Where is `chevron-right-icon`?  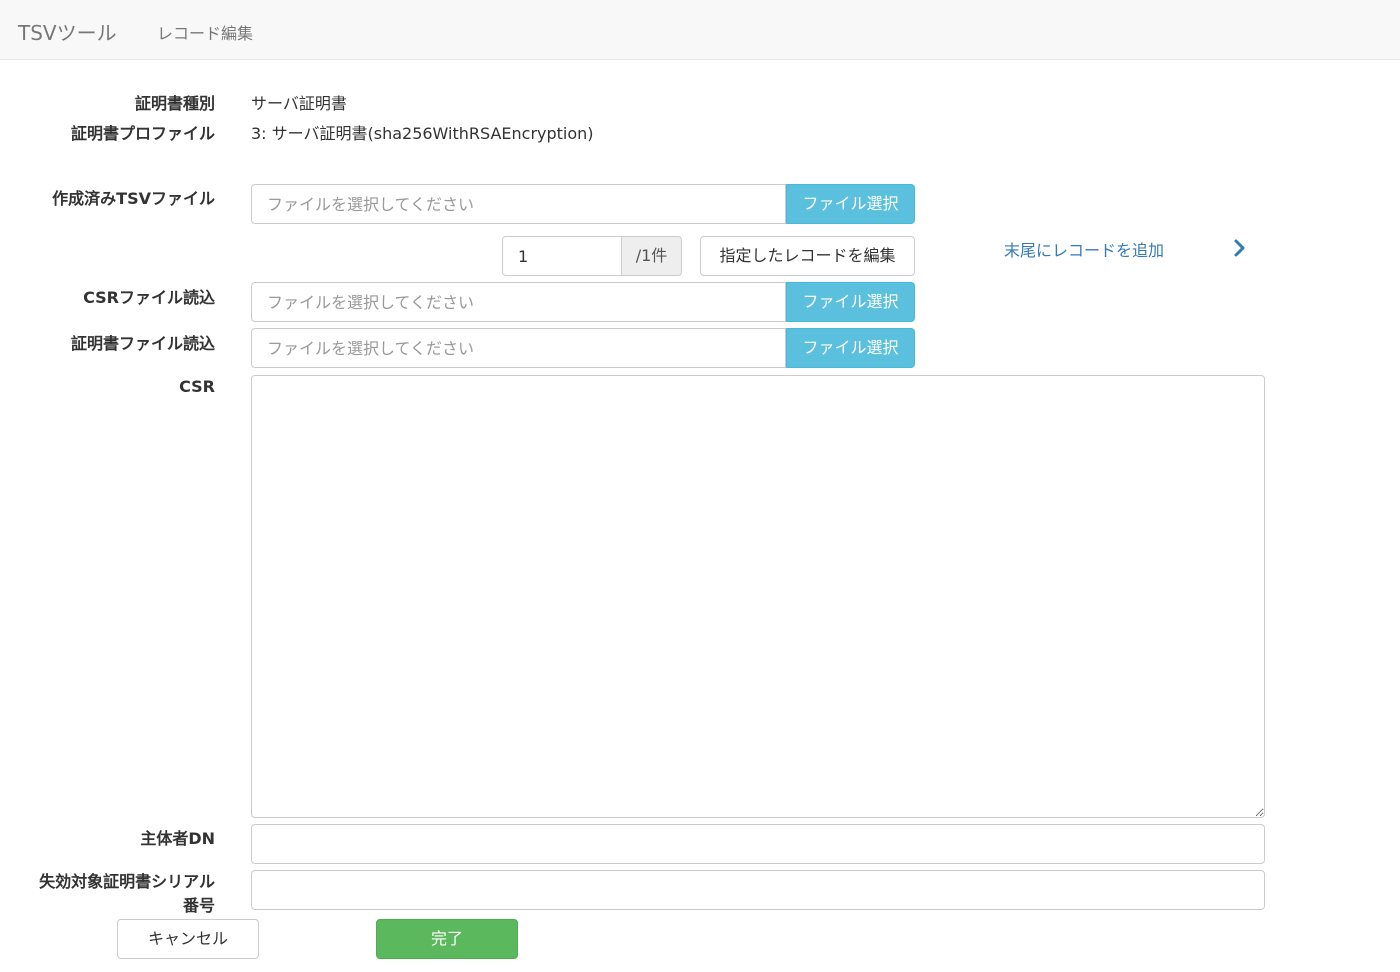 chevron-right-icon is located at coordinates (1240, 248).